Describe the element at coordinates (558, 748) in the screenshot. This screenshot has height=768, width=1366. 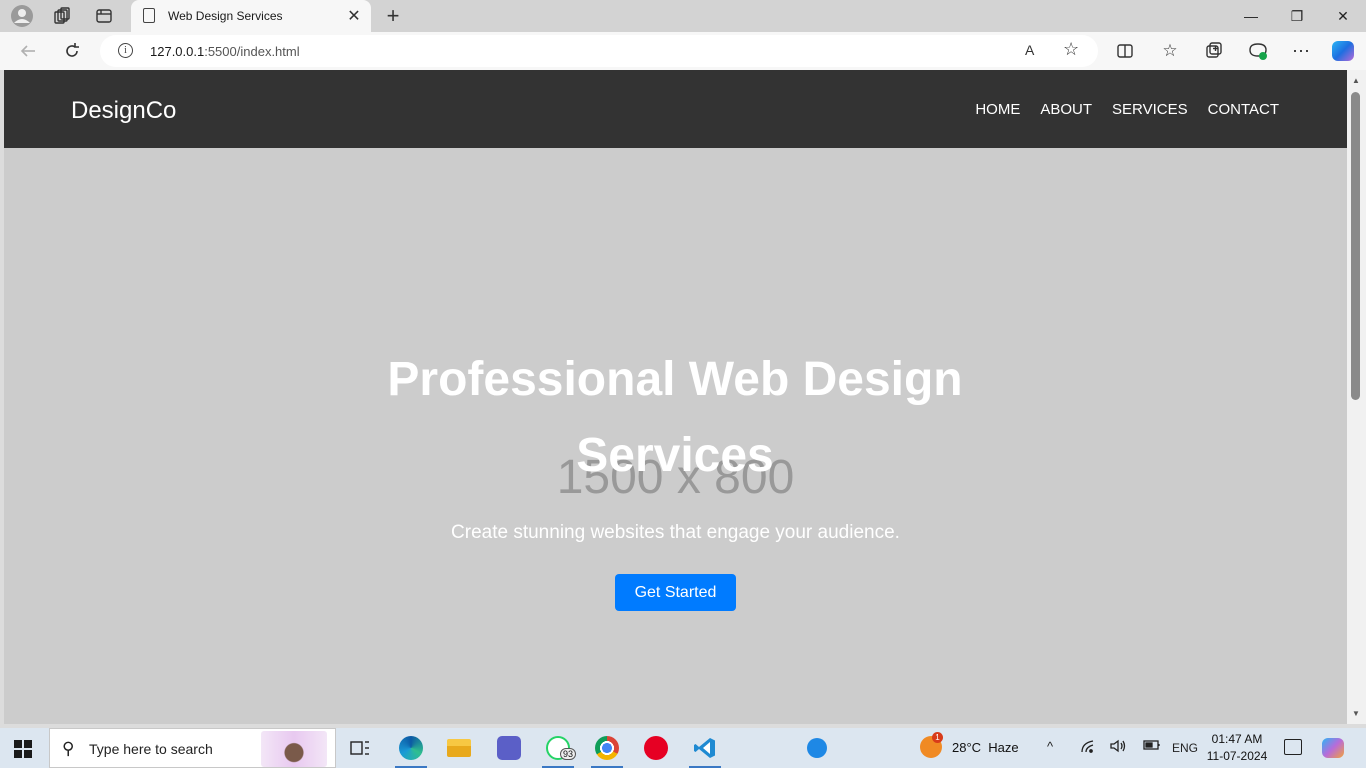
I see `whatsapp-icon: 93` at that location.